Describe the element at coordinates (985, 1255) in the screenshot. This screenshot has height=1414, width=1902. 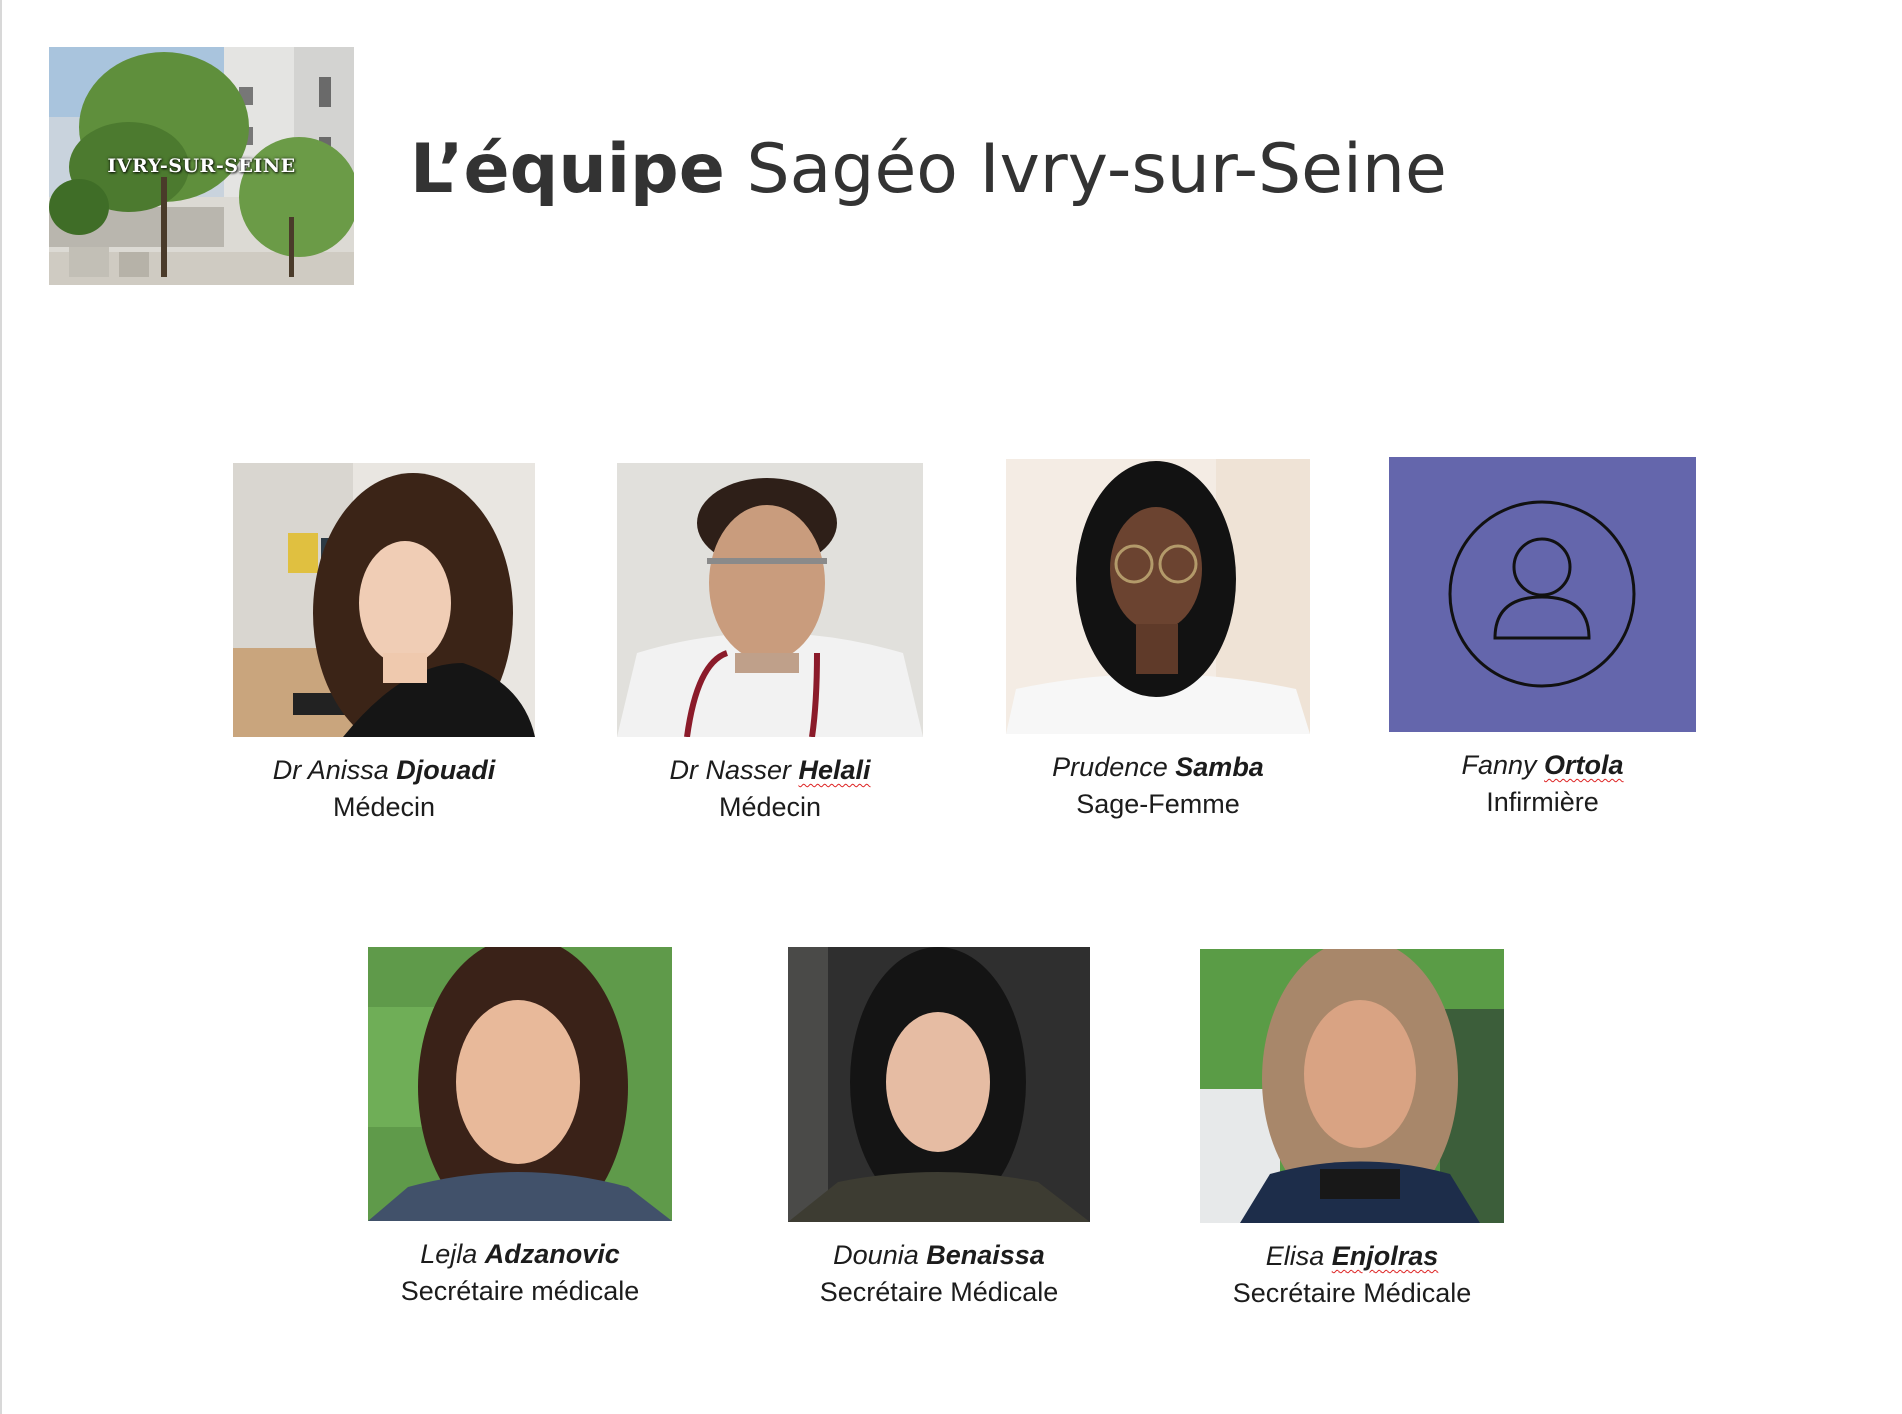
I see `member-last-name: Benaissa` at that location.